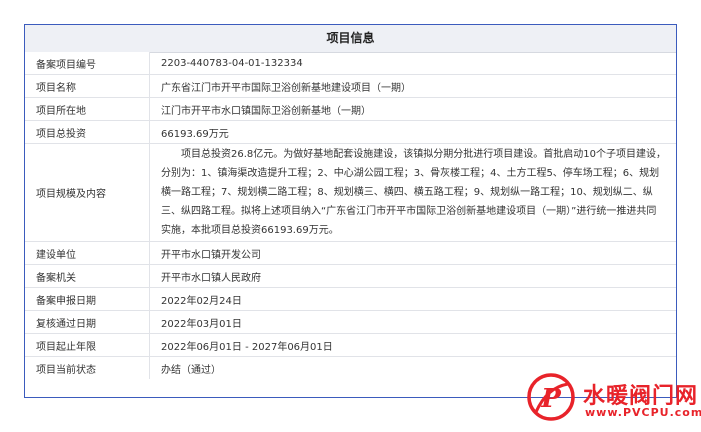 This screenshot has height=432, width=701. I want to click on table-row: 备案机关 开平市水口镇人民政府, so click(350, 276).